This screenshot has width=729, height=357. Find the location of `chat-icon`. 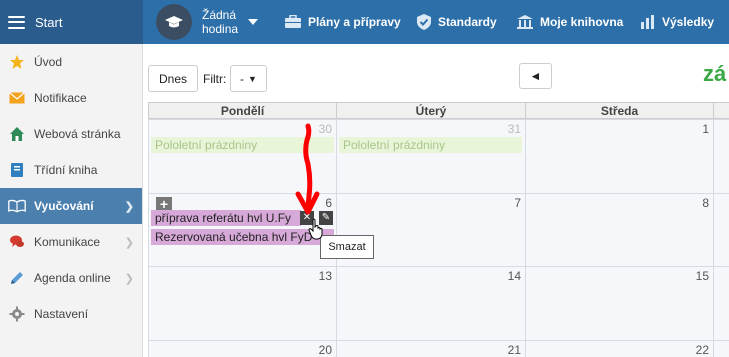

chat-icon is located at coordinates (17, 242).